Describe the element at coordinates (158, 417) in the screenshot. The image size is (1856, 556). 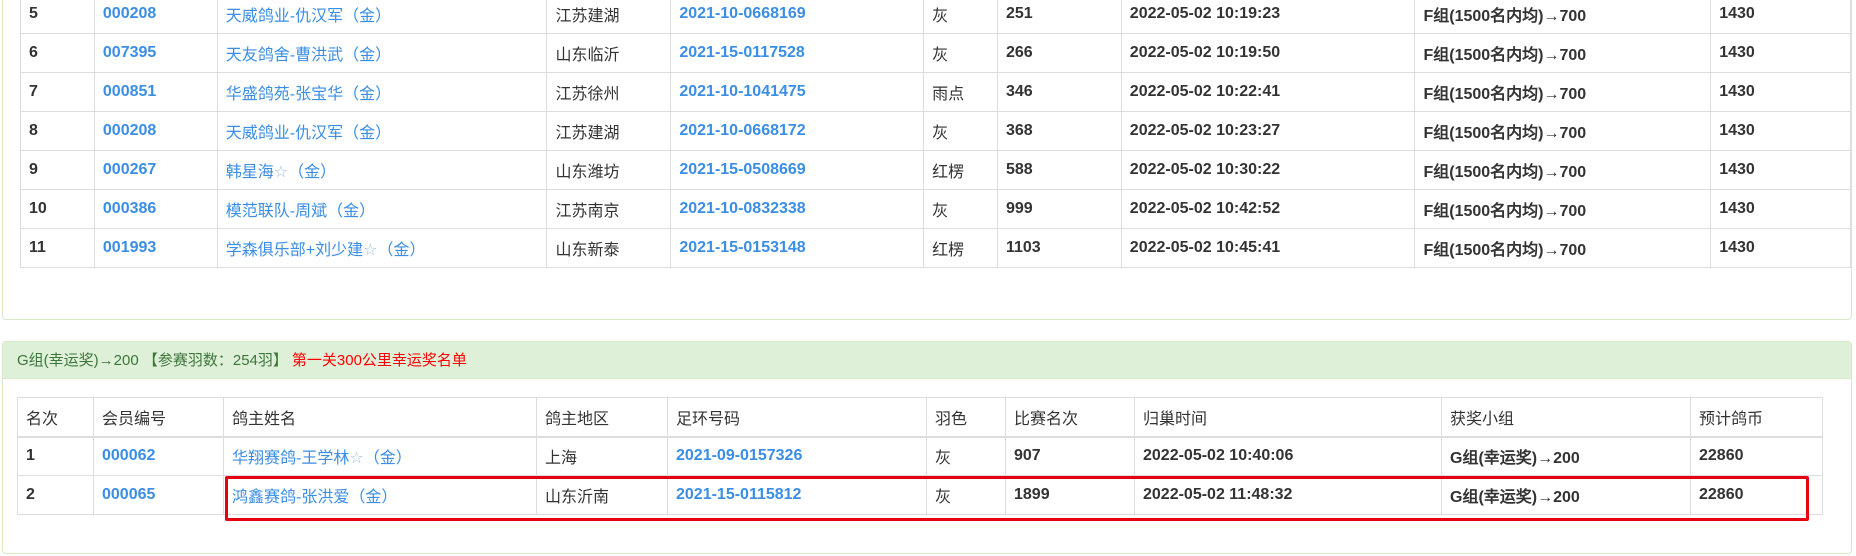
I see `col-header-member-id: 会员编号` at that location.